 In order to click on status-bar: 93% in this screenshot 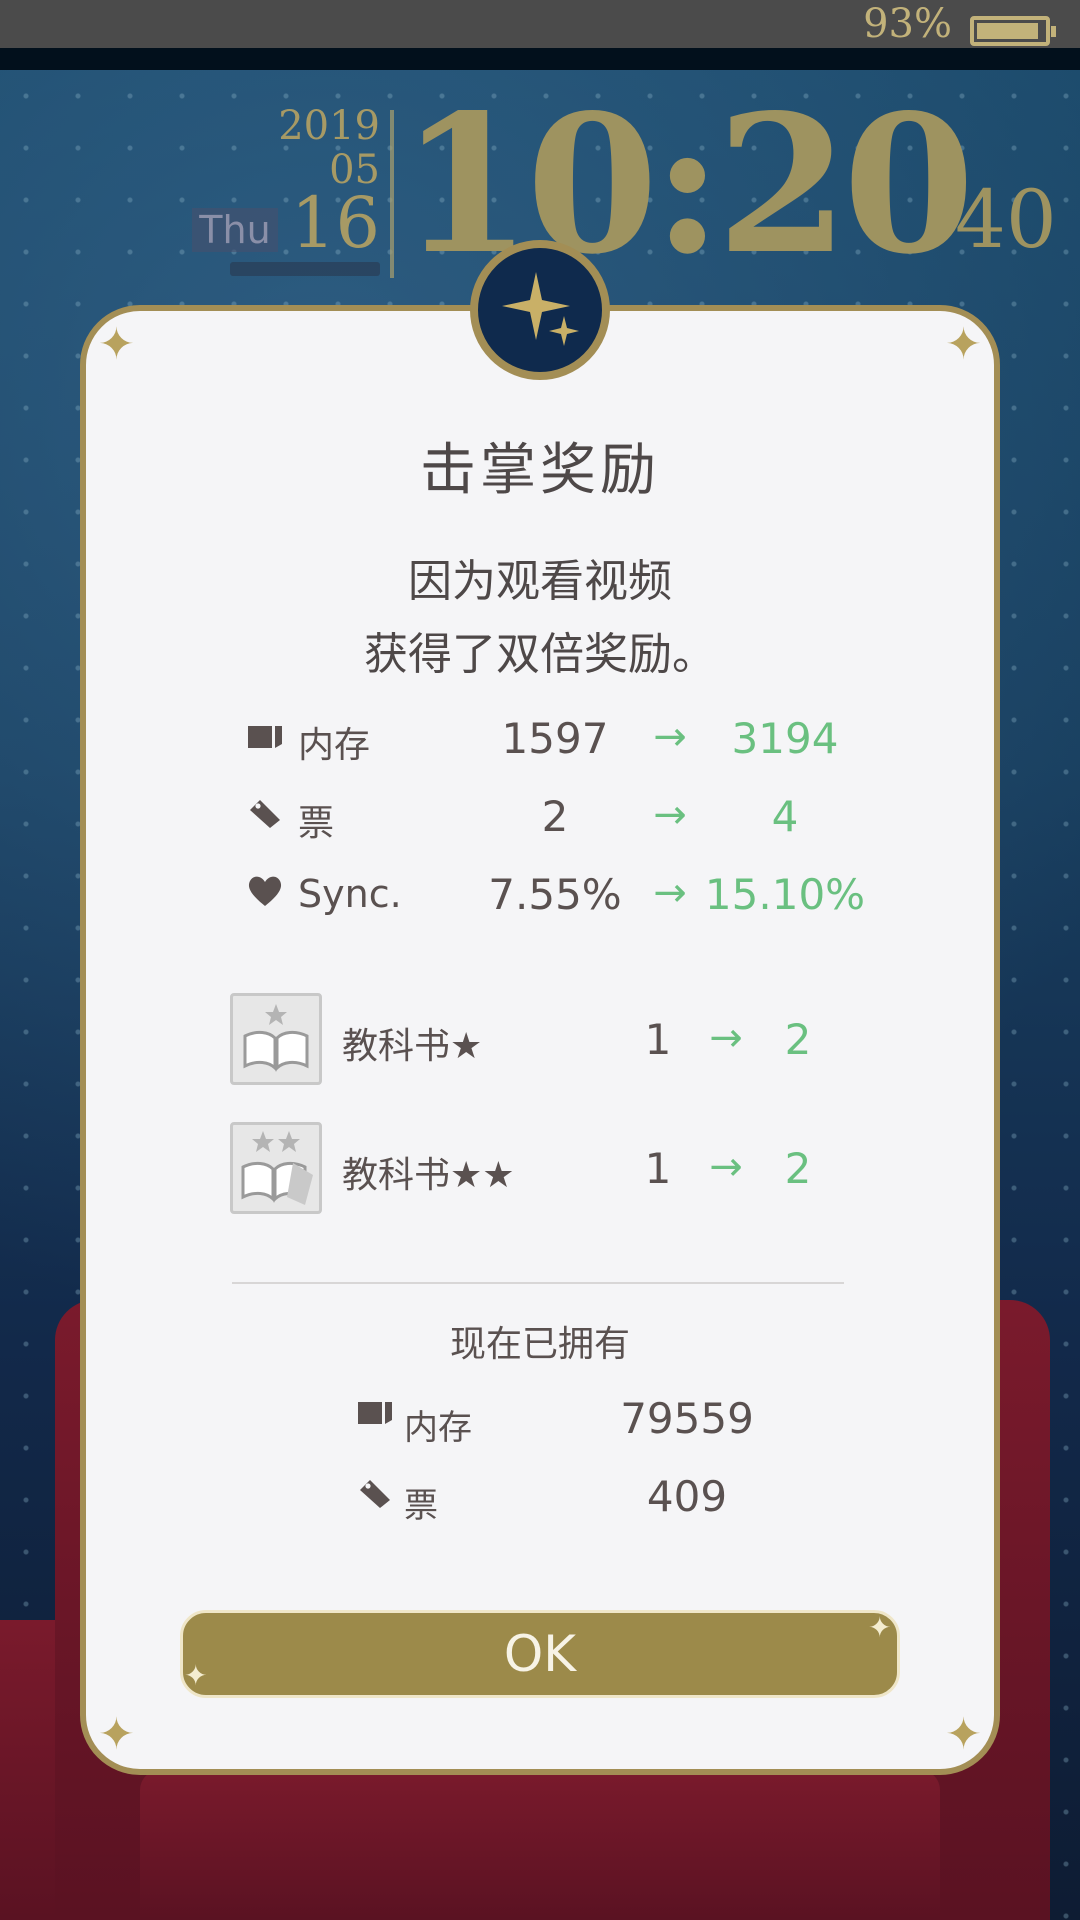, I will do `click(540, 24)`.